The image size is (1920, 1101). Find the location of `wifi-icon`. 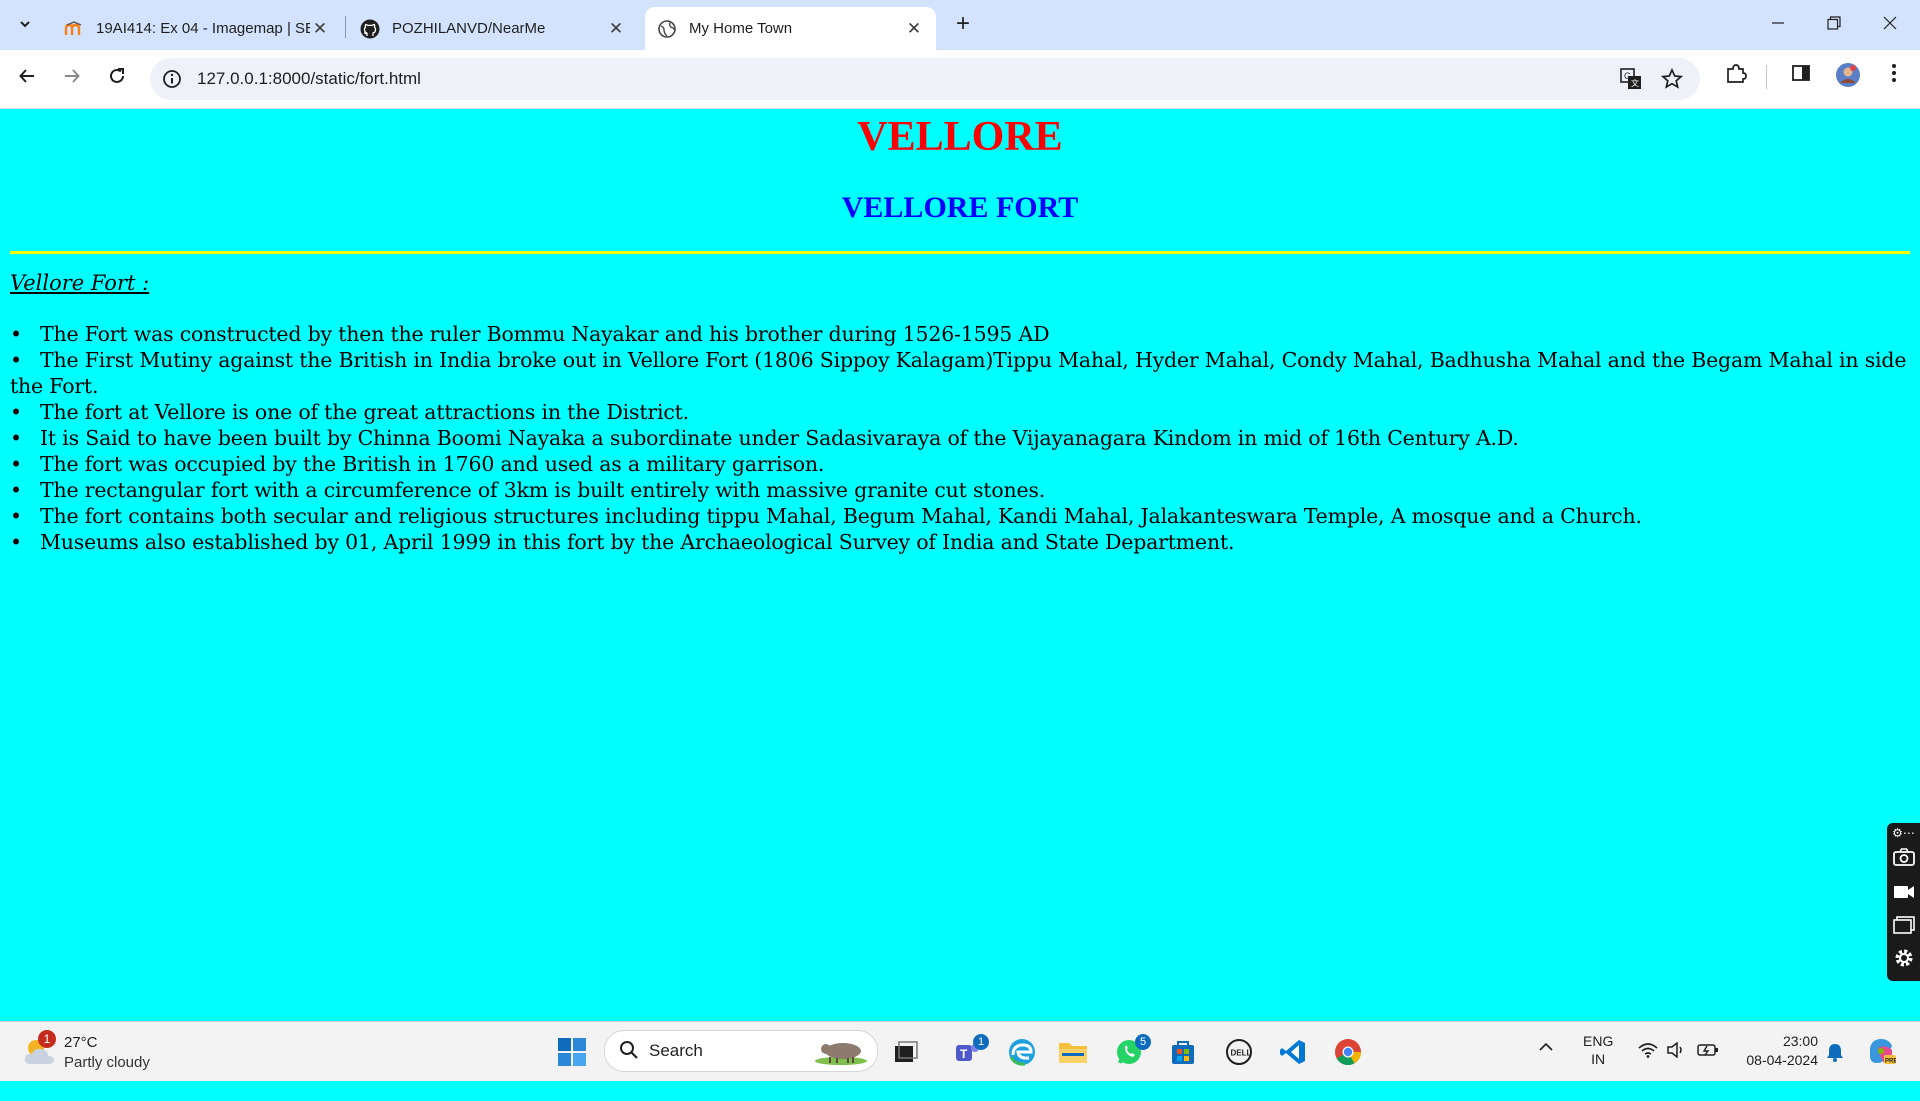

wifi-icon is located at coordinates (1648, 1071).